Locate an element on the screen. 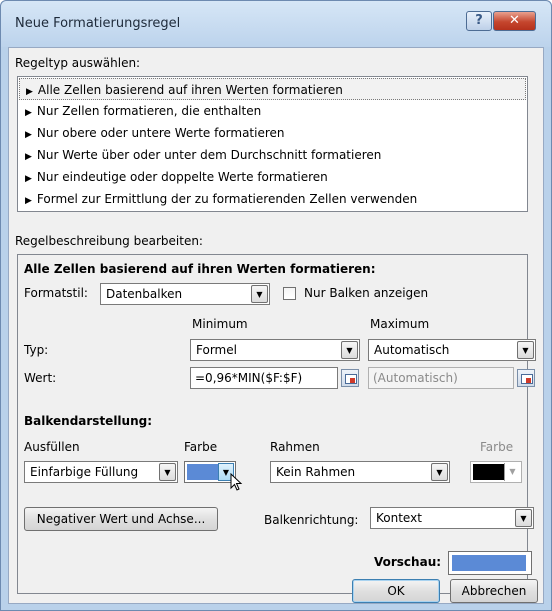 The image size is (552, 611). fill-color-label: Farbe is located at coordinates (201, 447).